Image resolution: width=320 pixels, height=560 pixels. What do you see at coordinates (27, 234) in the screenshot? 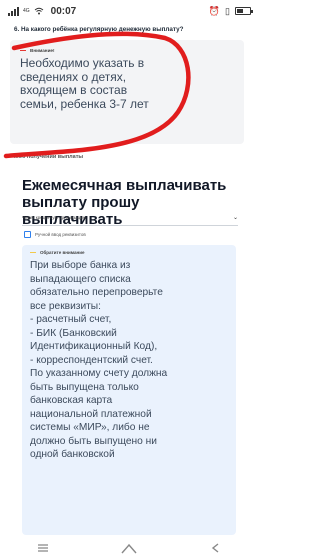
I see `manual-input-checkbox` at bounding box center [27, 234].